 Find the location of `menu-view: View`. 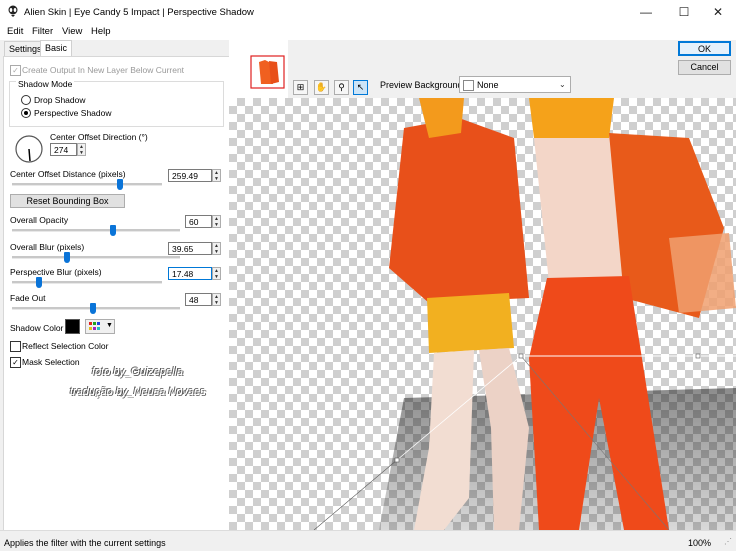

menu-view: View is located at coordinates (72, 31).